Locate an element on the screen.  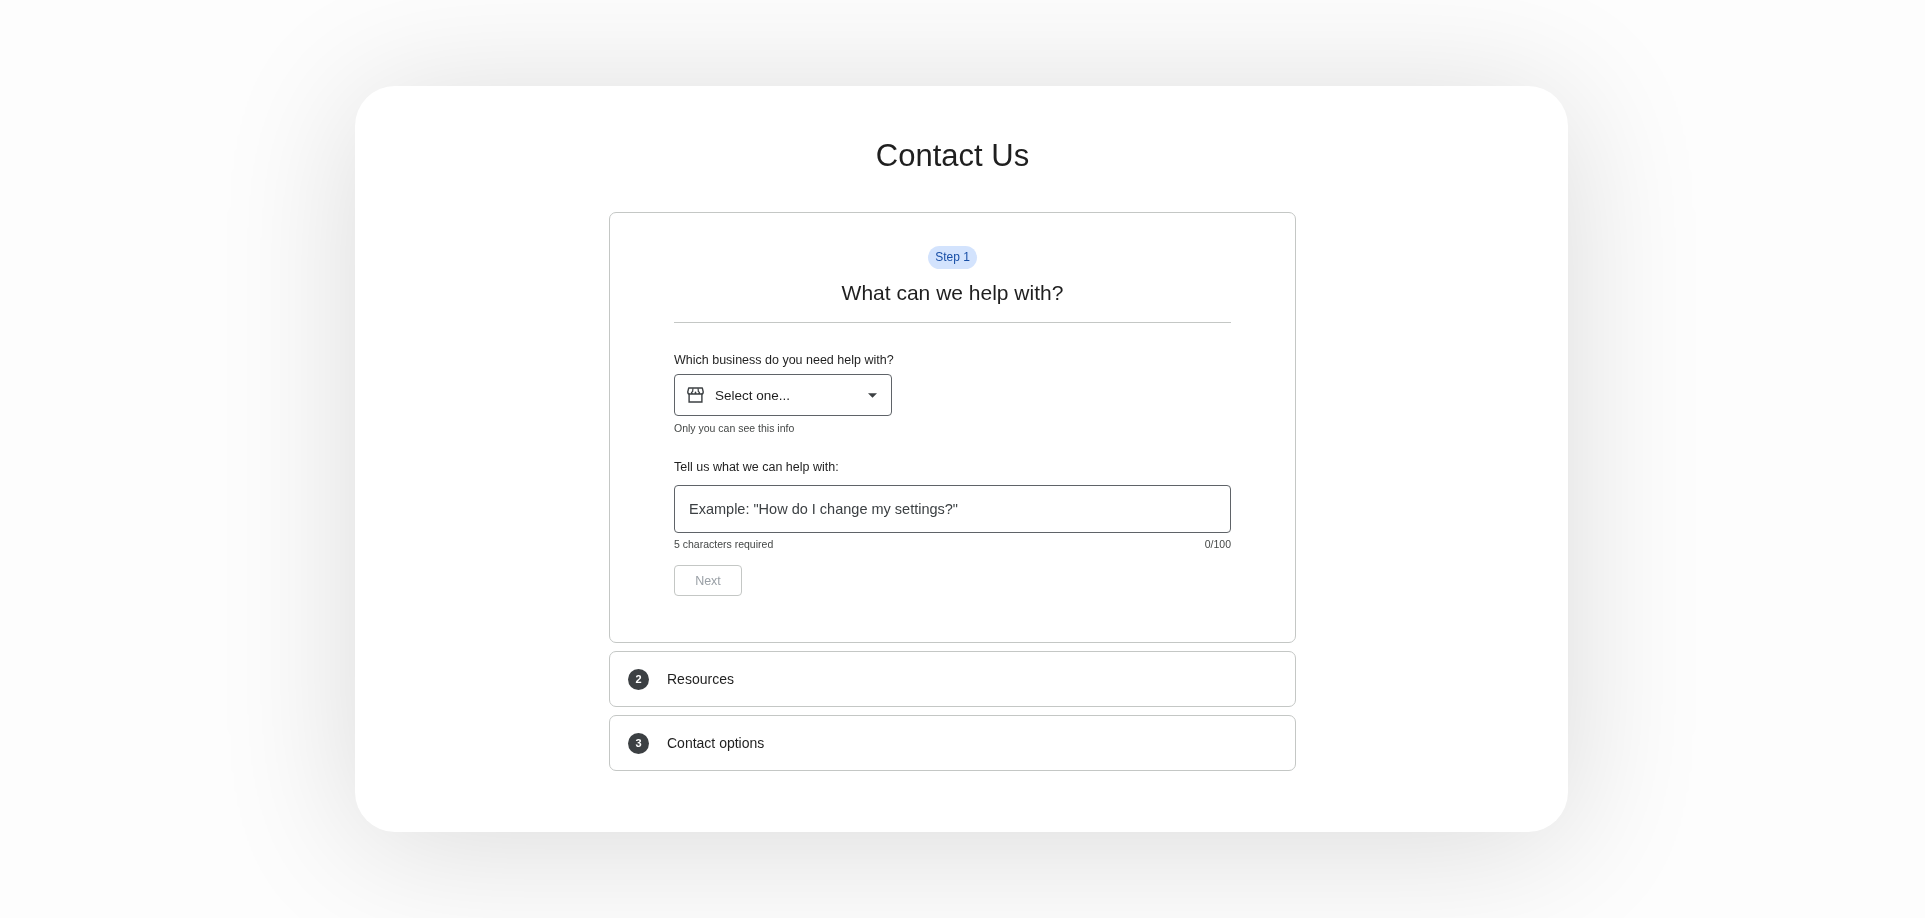
page-title: Contact Us is located at coordinates (952, 156).